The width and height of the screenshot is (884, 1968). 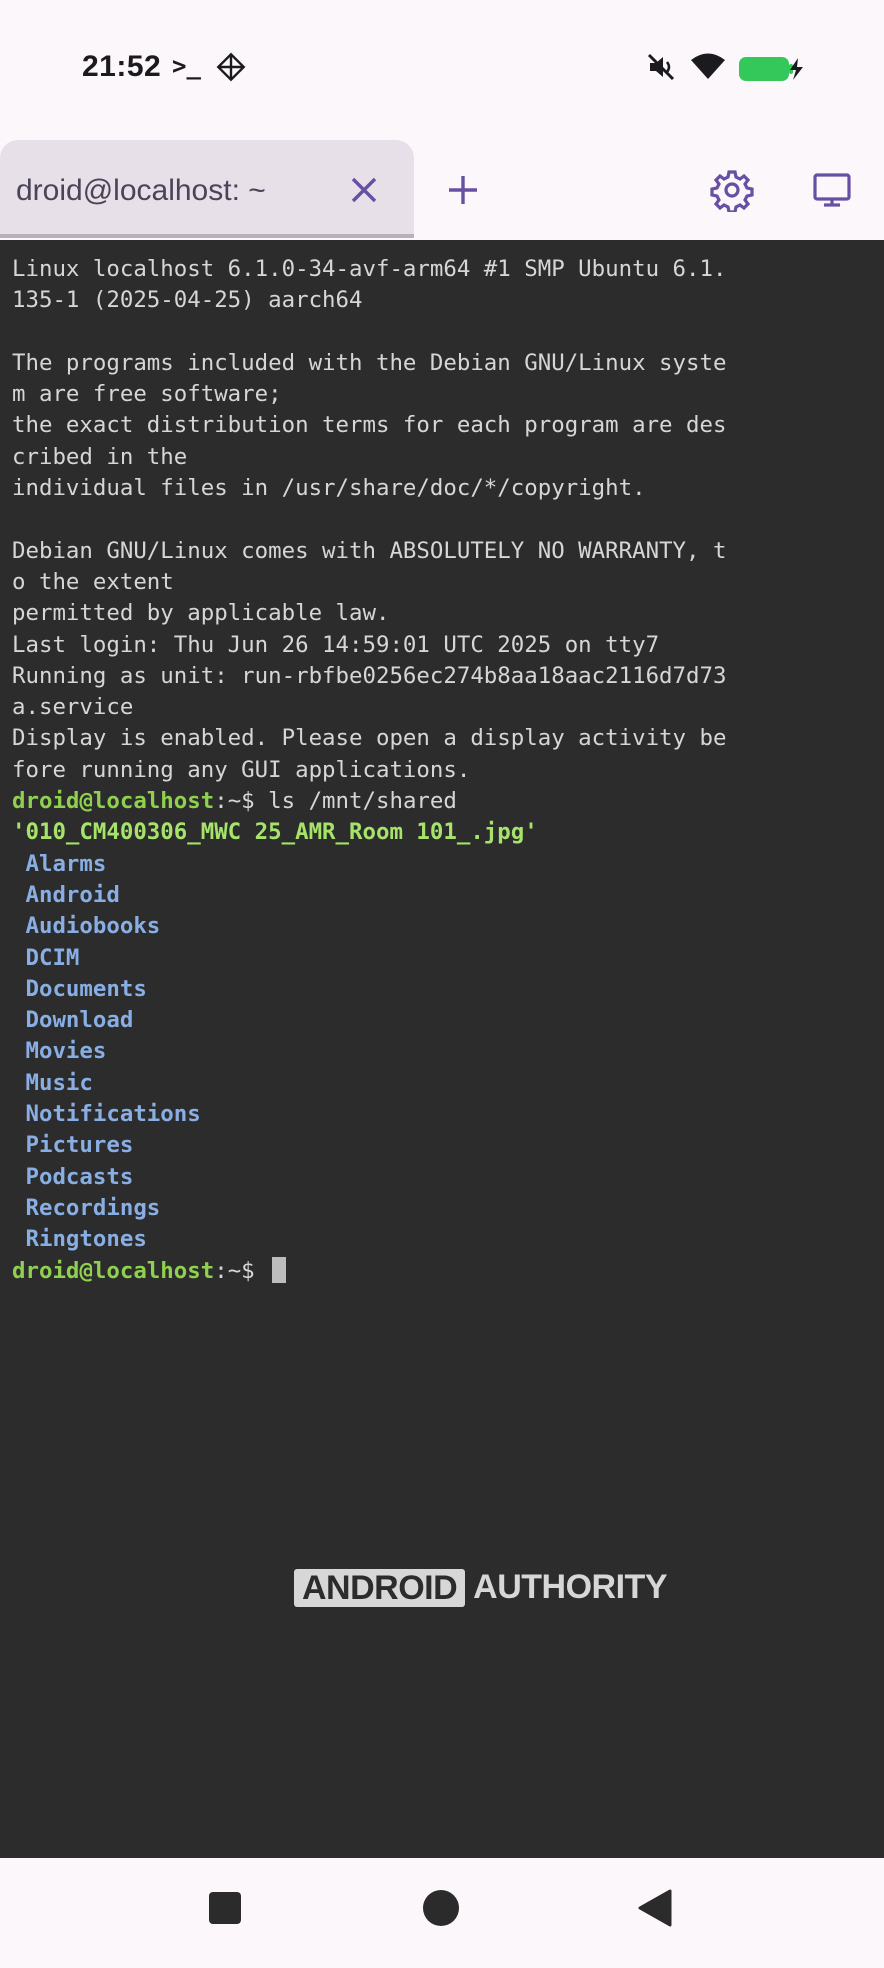 What do you see at coordinates (66, 863) in the screenshot?
I see `directory-name: Alarms` at bounding box center [66, 863].